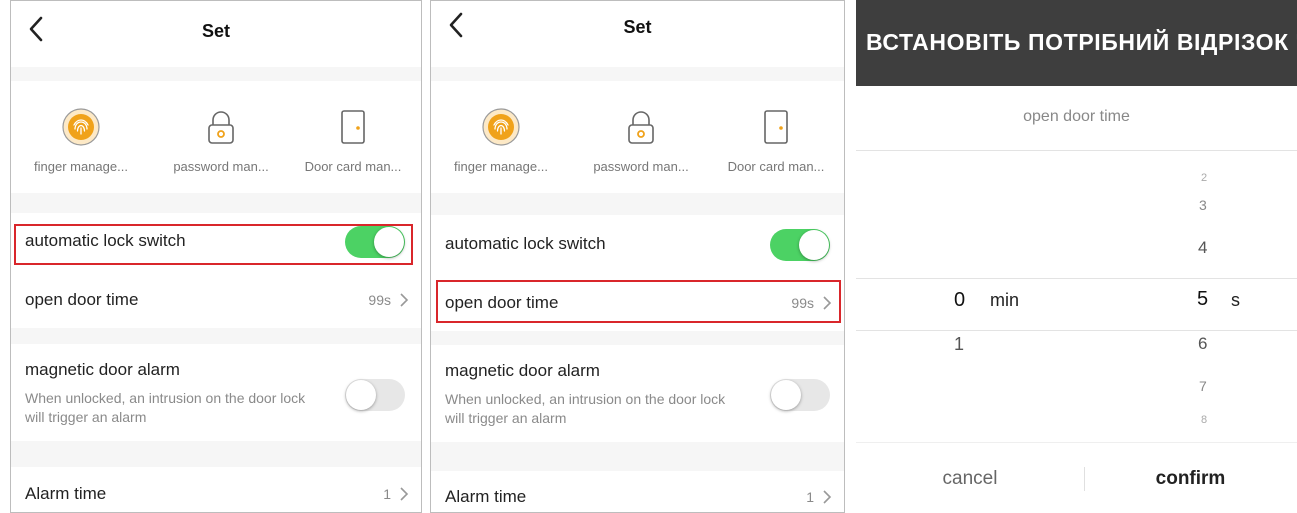 The width and height of the screenshot is (1297, 513). I want to click on divider, so click(1076, 150).